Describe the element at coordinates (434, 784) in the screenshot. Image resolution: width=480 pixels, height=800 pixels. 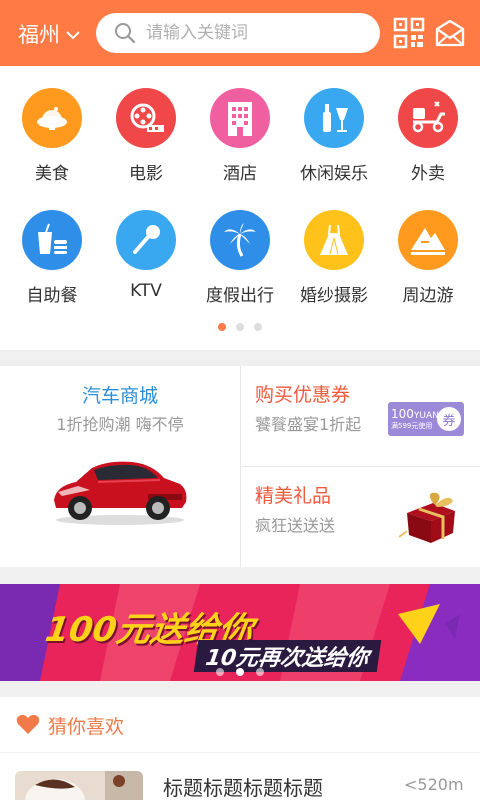
I see `item-distance: <520m` at that location.